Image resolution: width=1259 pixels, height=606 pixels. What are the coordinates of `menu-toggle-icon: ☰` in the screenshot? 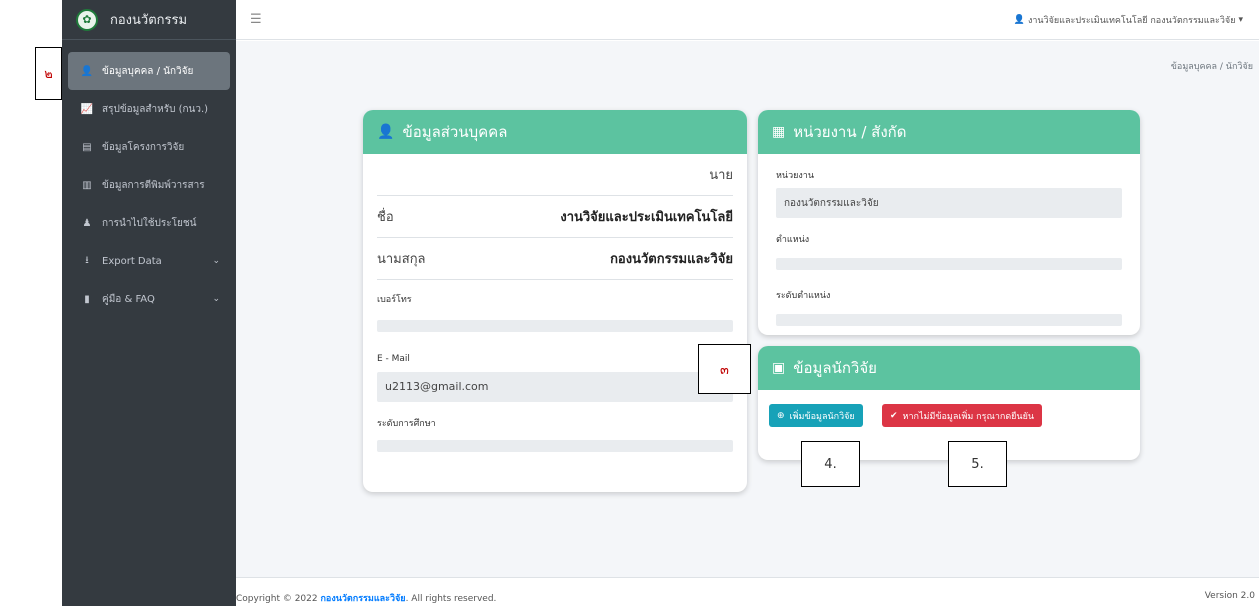 It's located at (256, 19).